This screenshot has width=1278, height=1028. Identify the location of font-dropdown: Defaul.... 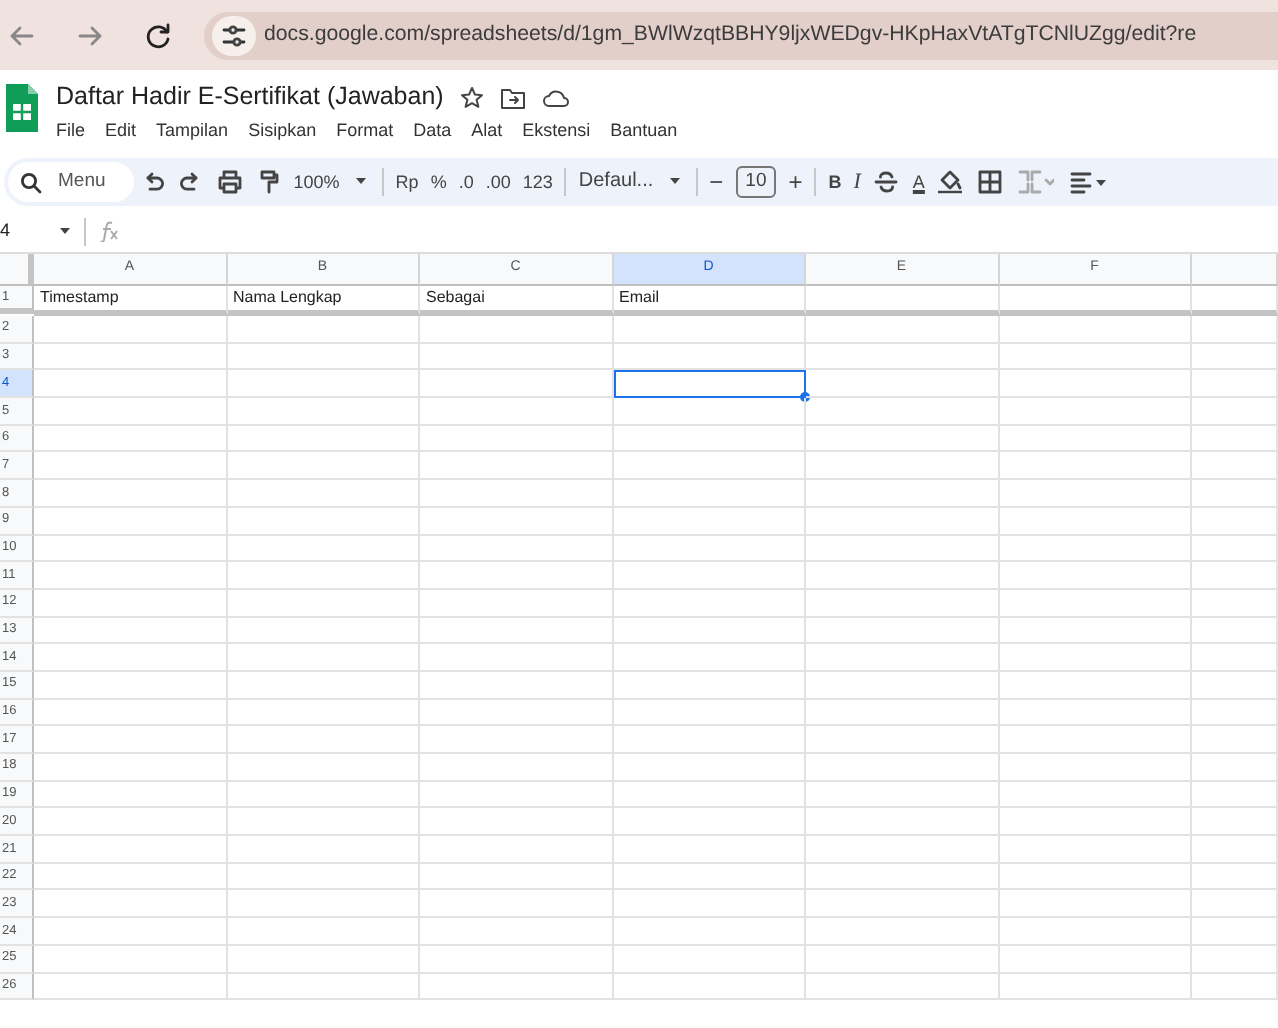
(616, 182).